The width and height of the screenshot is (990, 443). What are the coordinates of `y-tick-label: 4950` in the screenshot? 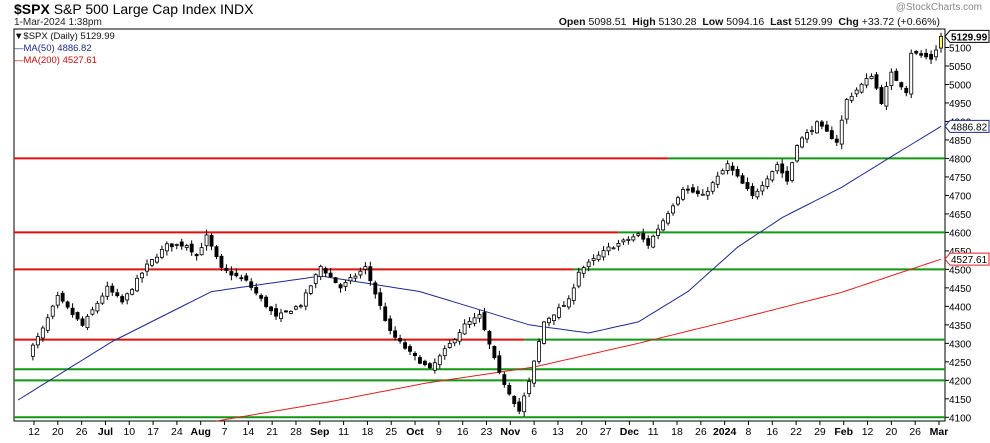 It's located at (960, 104).